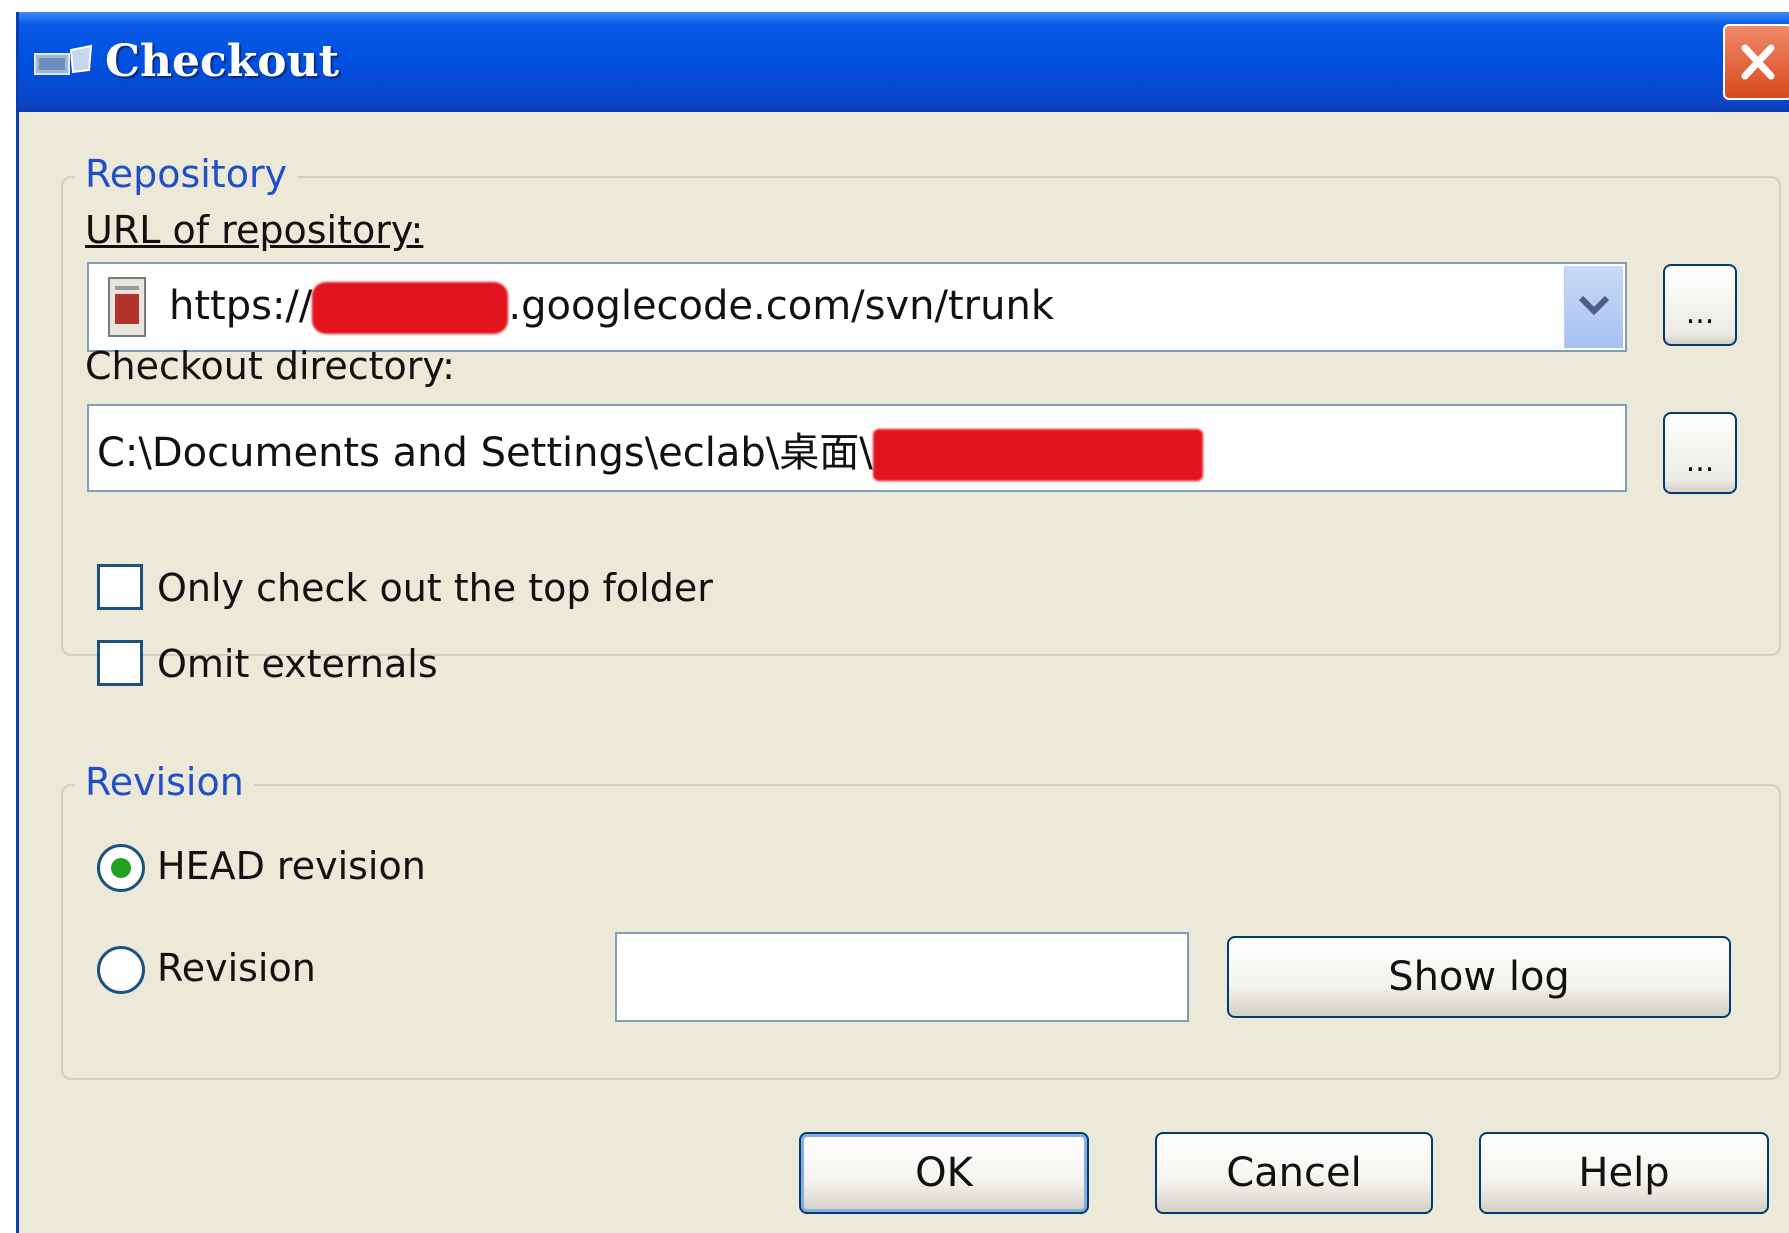  I want to click on url-dropdown-button, so click(1593, 307).